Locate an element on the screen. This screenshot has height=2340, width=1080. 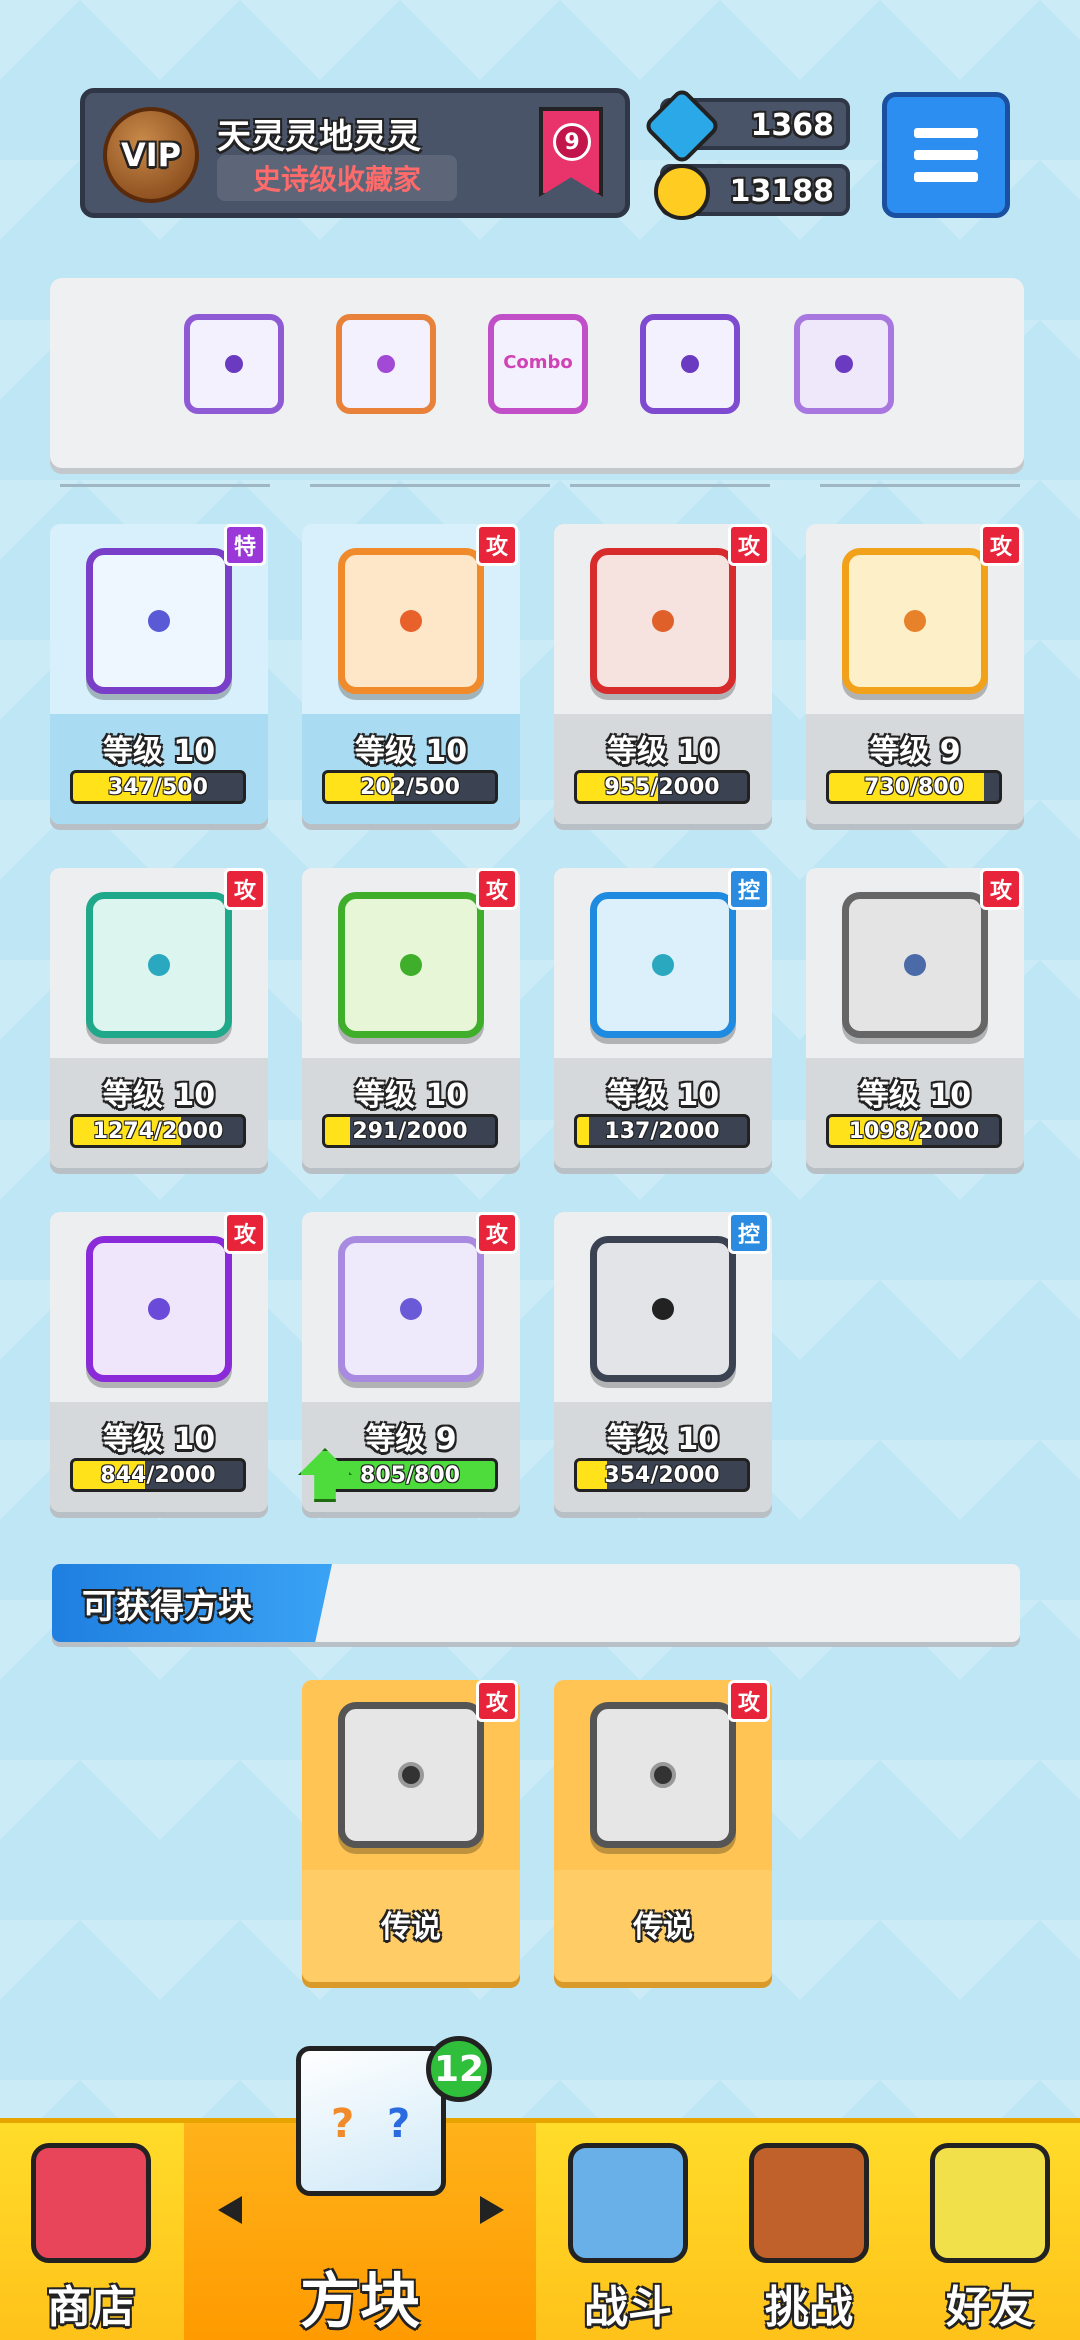
block-card: 特 等级 10 347/500 is located at coordinates (159, 674).